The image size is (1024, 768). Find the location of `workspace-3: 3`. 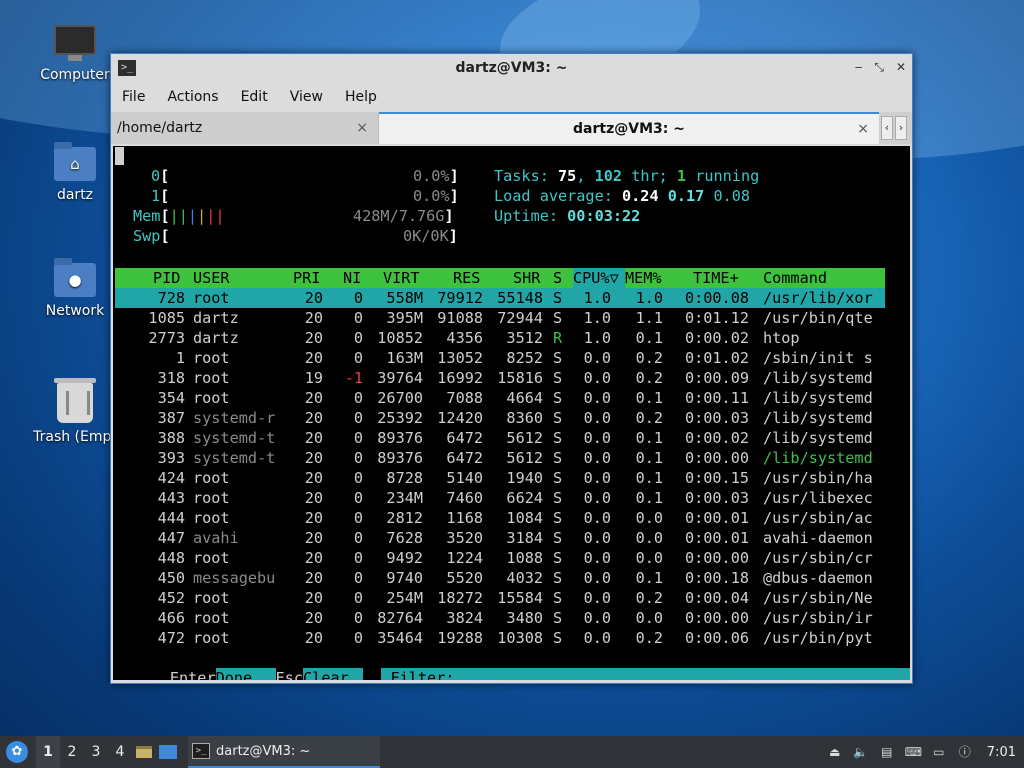

workspace-3: 3 is located at coordinates (96, 752).